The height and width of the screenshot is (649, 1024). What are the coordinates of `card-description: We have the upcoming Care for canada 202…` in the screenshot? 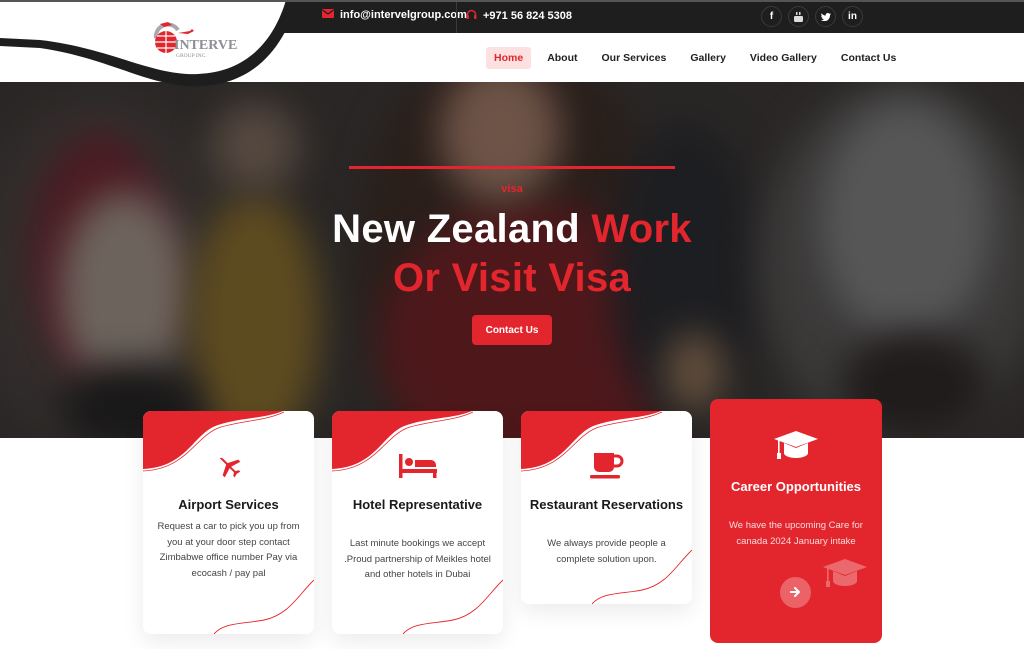 It's located at (796, 533).